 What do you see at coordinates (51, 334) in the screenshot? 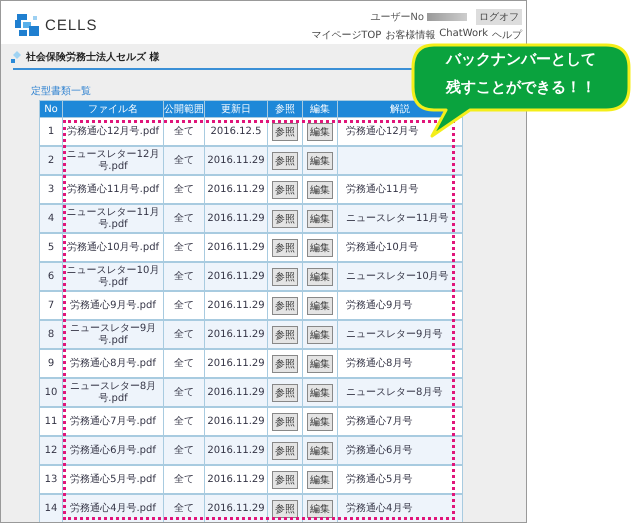
I see `table-cell: 8` at bounding box center [51, 334].